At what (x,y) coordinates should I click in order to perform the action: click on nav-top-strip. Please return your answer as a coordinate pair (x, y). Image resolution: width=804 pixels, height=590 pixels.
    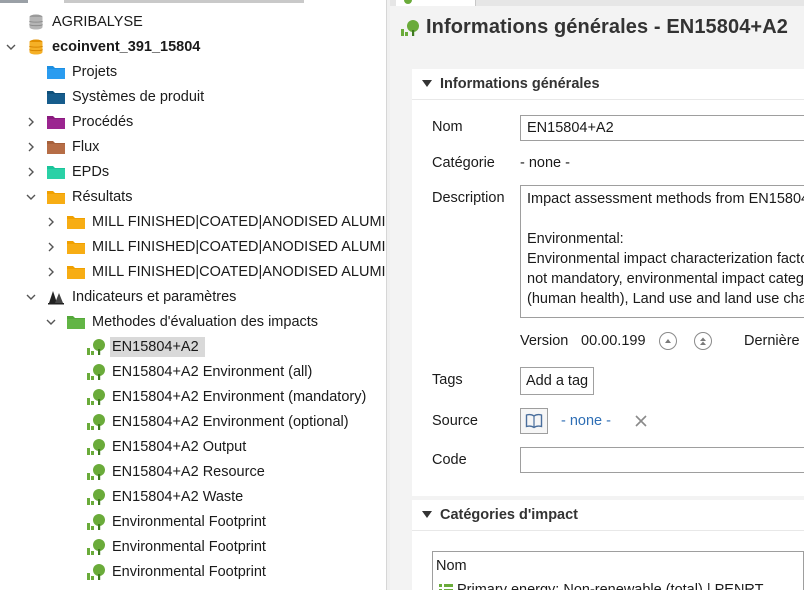
    Looking at the image, I should click on (193, 3).